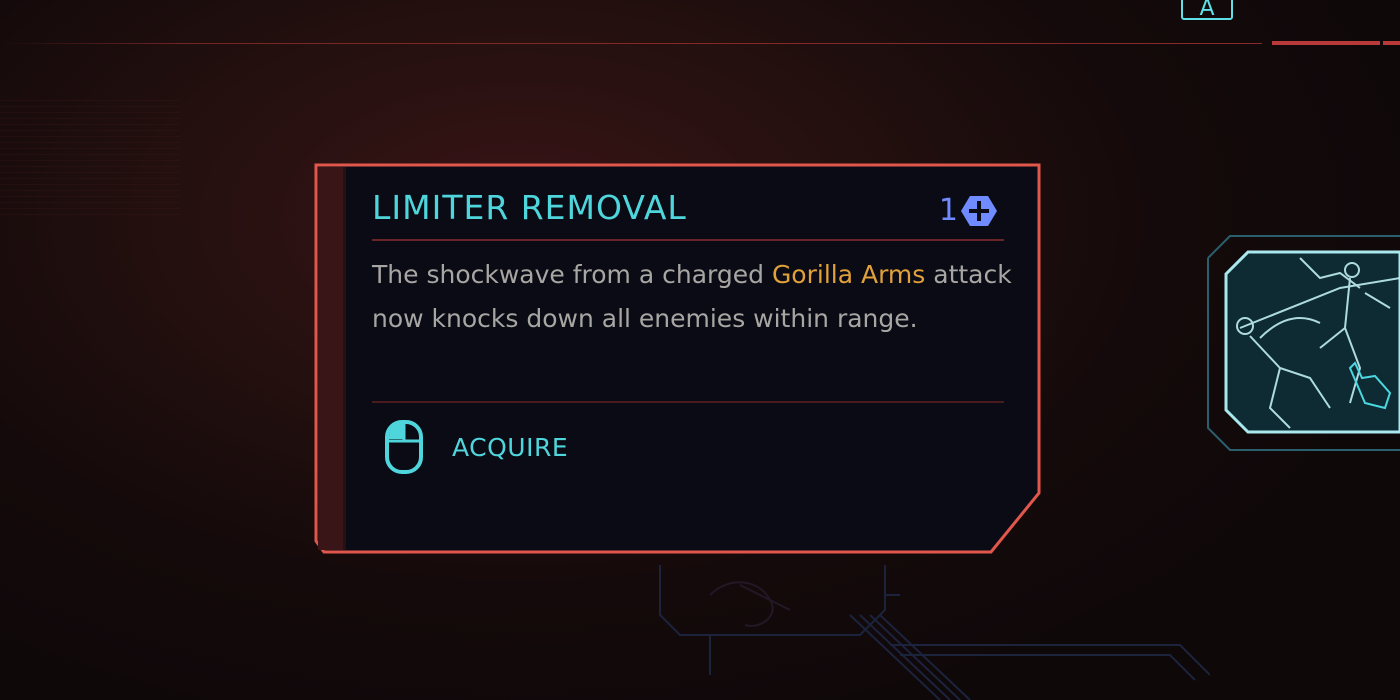 This screenshot has height=700, width=1400. What do you see at coordinates (529, 207) in the screenshot?
I see `perk-title: LIMITER REMOVAL` at bounding box center [529, 207].